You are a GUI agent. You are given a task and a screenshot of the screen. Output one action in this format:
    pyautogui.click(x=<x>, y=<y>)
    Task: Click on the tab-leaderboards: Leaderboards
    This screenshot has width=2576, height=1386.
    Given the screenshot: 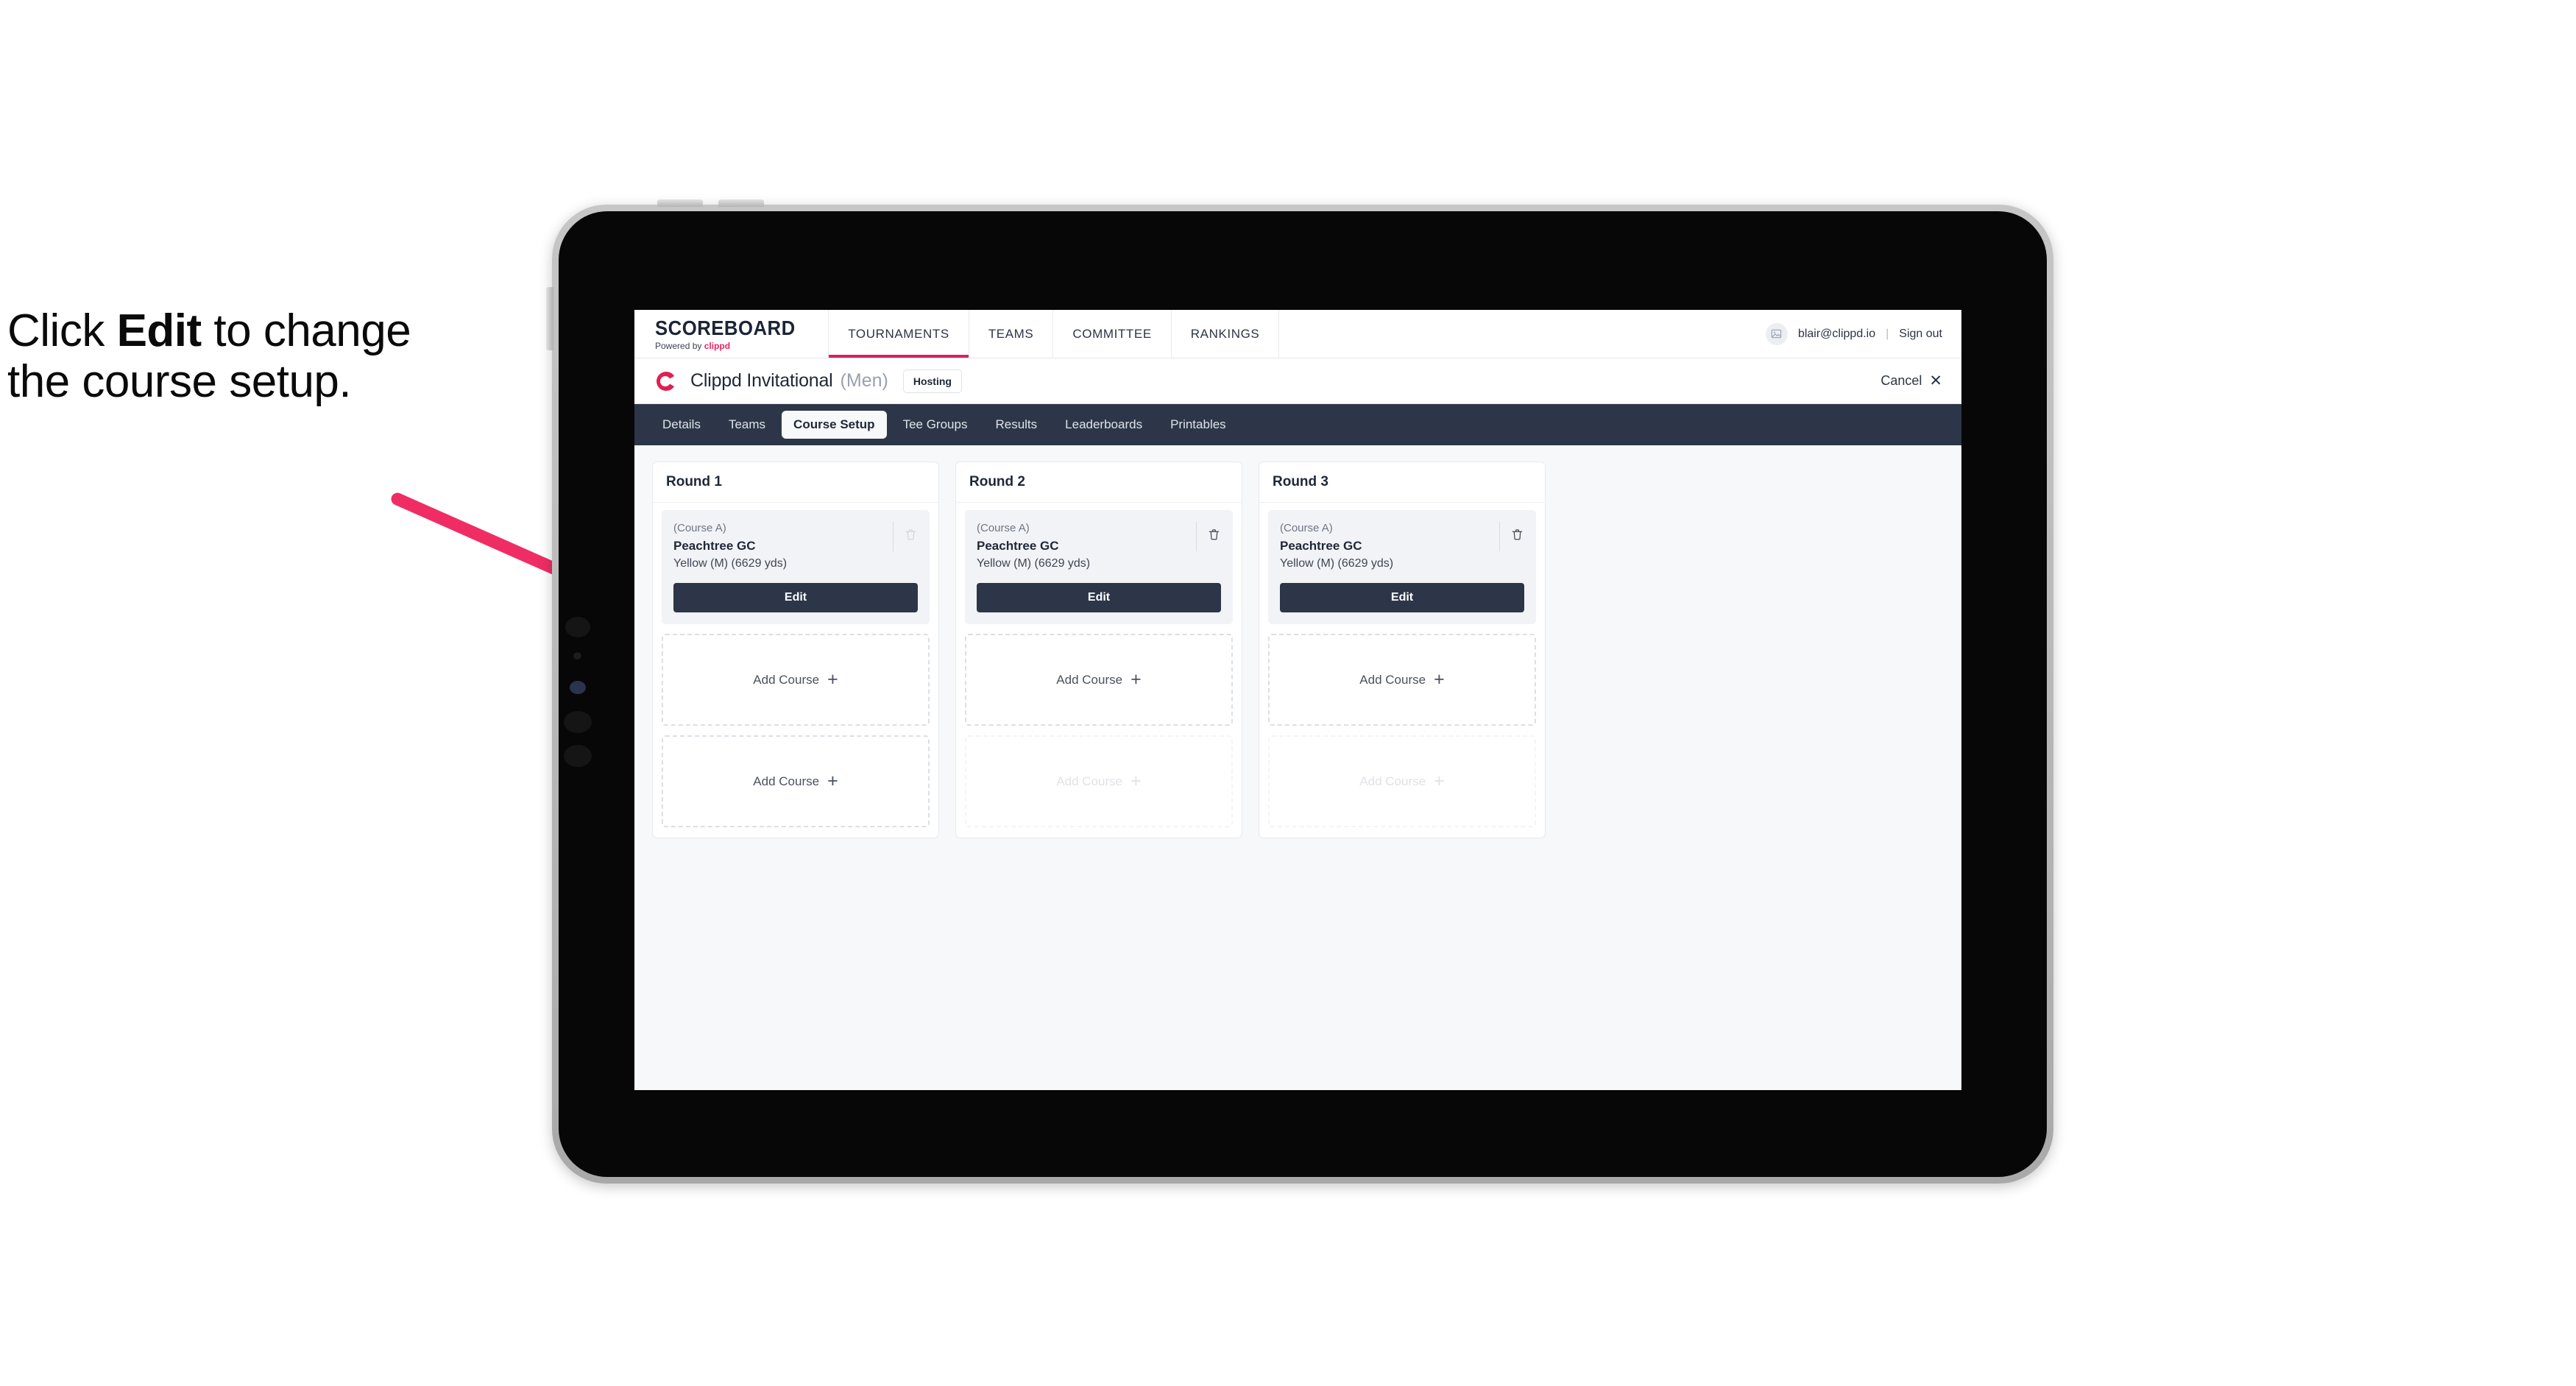 What is the action you would take?
    pyautogui.click(x=1103, y=425)
    